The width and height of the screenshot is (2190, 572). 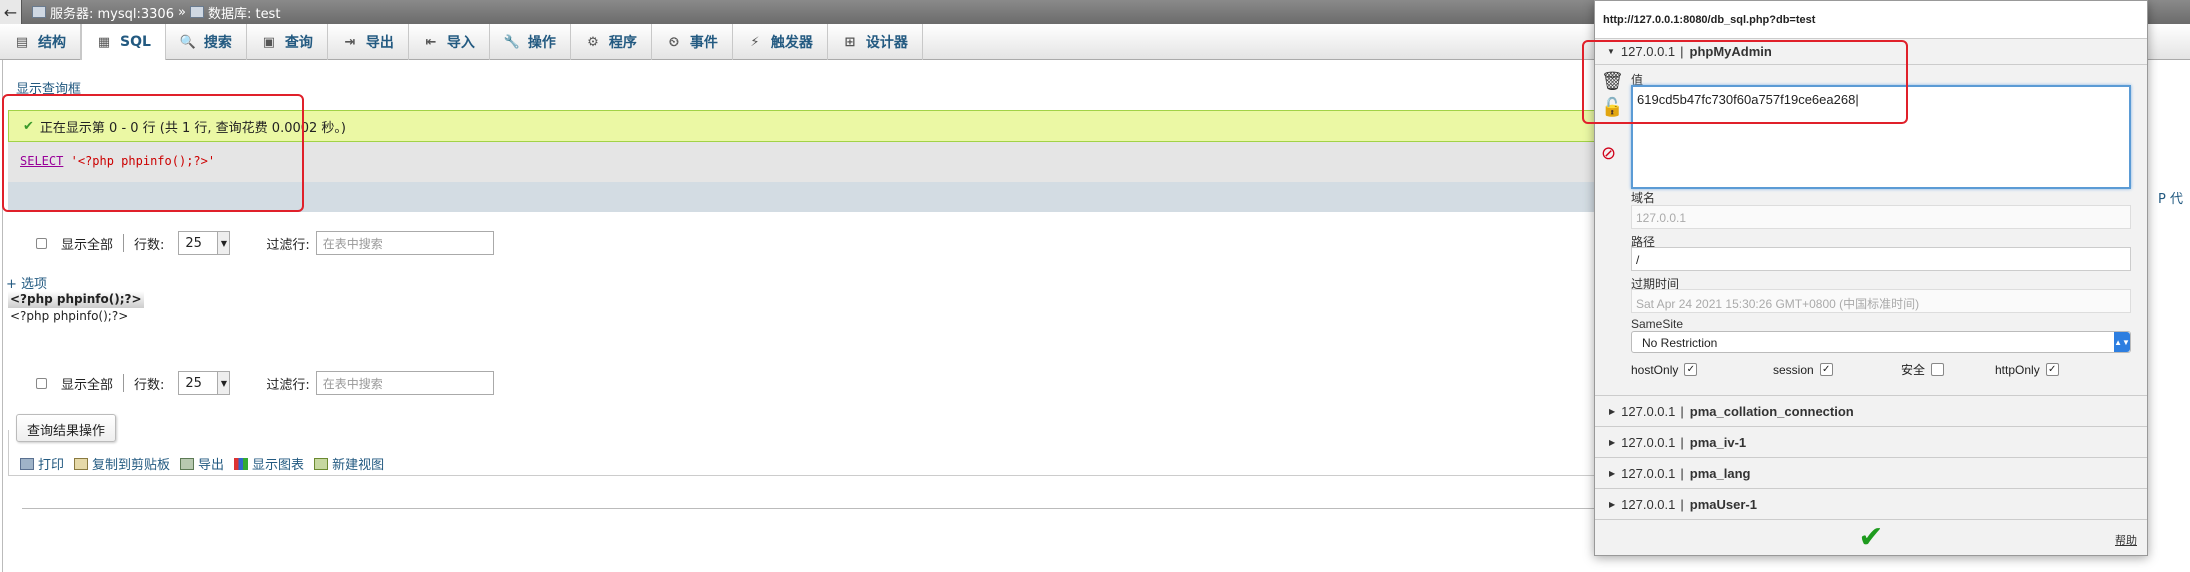 I want to click on domain-field: 127.0.0.1, so click(x=1881, y=217).